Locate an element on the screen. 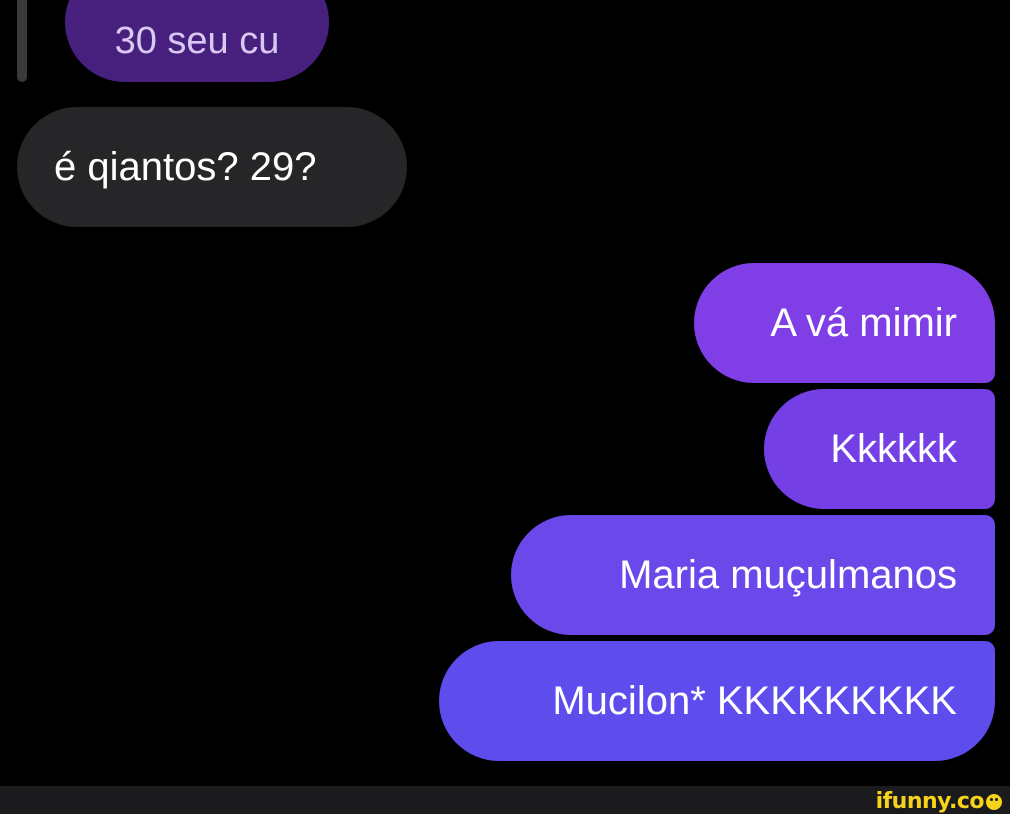 Image resolution: width=1010 pixels, height=814 pixels. sent-message-text: Mucilon* KKKKKKKKK is located at coordinates (754, 700).